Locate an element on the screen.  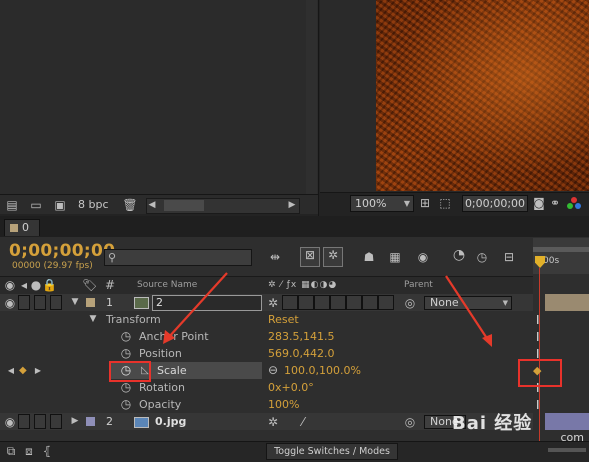
arrow-to-keyframe is located at coordinates (468, 311).